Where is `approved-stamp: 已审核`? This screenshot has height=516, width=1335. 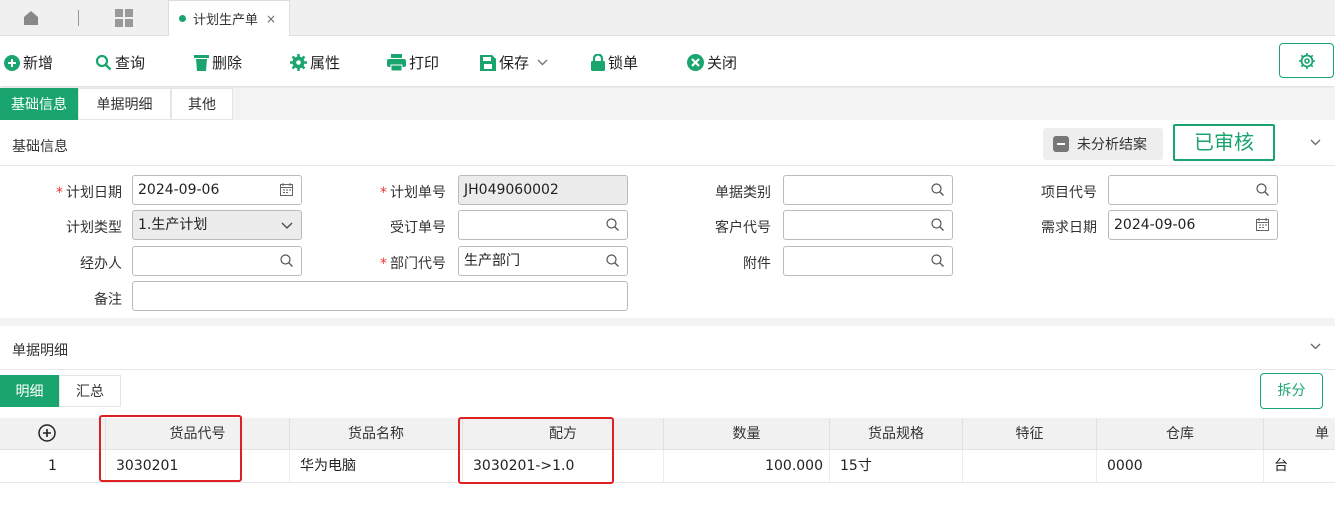
approved-stamp: 已审核 is located at coordinates (1224, 142).